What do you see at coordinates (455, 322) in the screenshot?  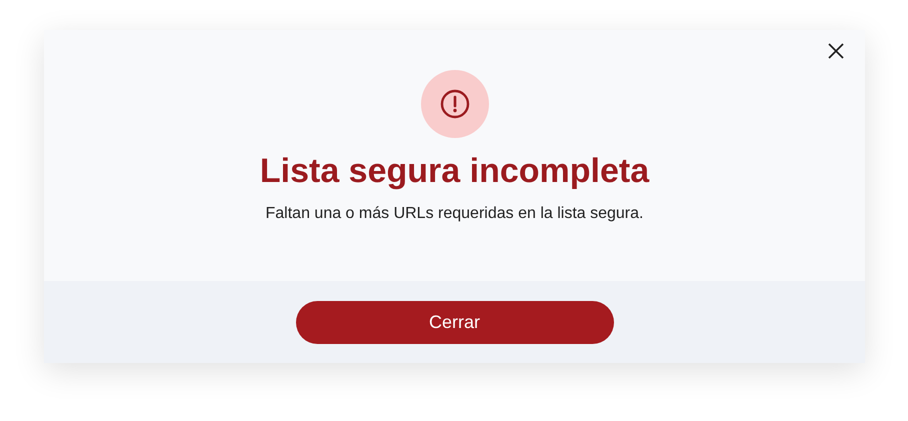 I see `close-dialog-button: Cerrar` at bounding box center [455, 322].